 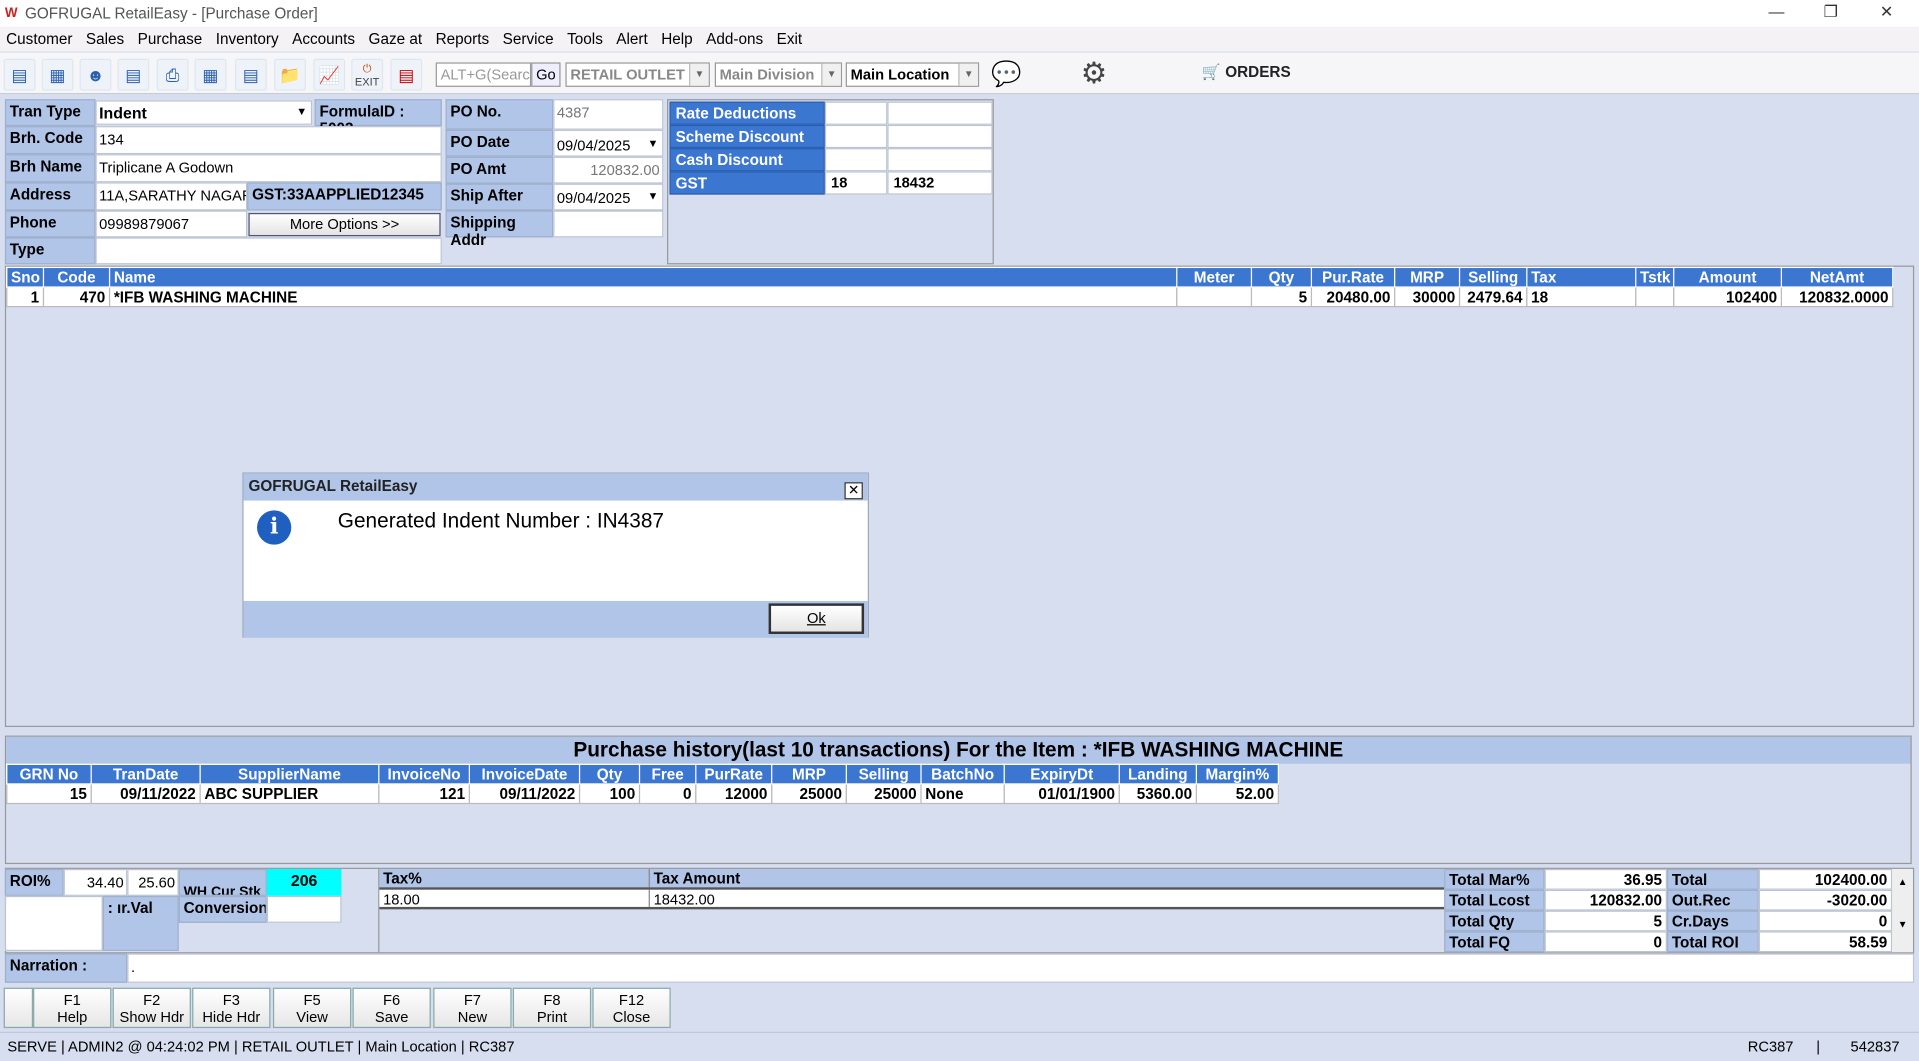 I want to click on column-header-landing: Landing, so click(x=1157, y=774).